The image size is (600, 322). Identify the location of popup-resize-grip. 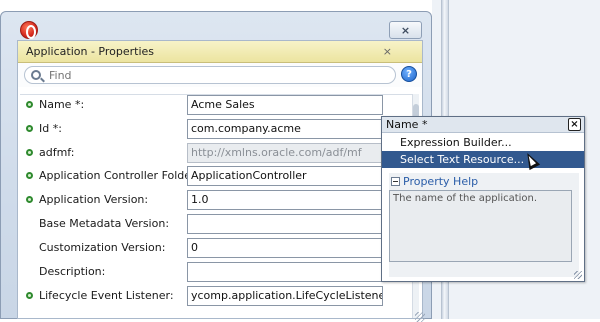
(578, 275).